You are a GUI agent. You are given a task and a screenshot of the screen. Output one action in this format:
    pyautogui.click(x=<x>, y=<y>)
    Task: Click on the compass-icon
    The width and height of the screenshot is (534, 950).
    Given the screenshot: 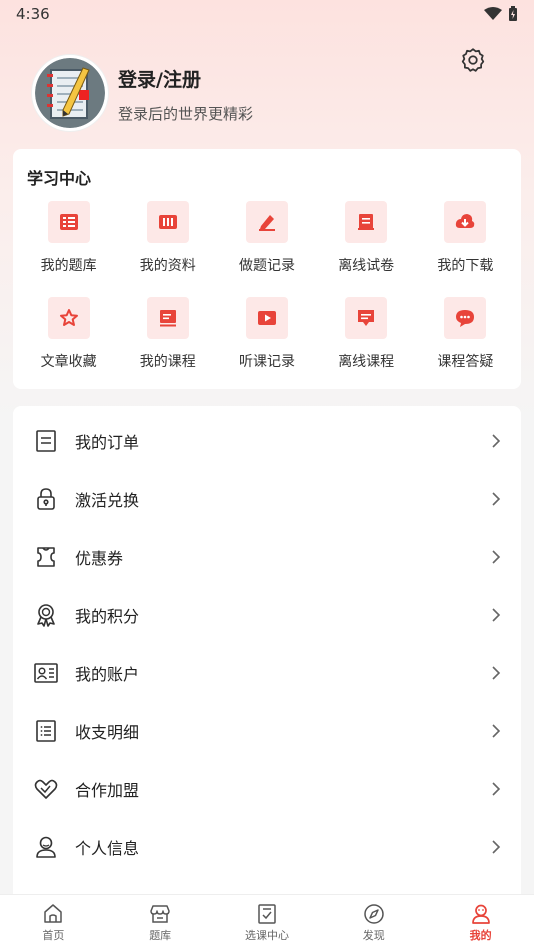 What is the action you would take?
    pyautogui.click(x=374, y=914)
    